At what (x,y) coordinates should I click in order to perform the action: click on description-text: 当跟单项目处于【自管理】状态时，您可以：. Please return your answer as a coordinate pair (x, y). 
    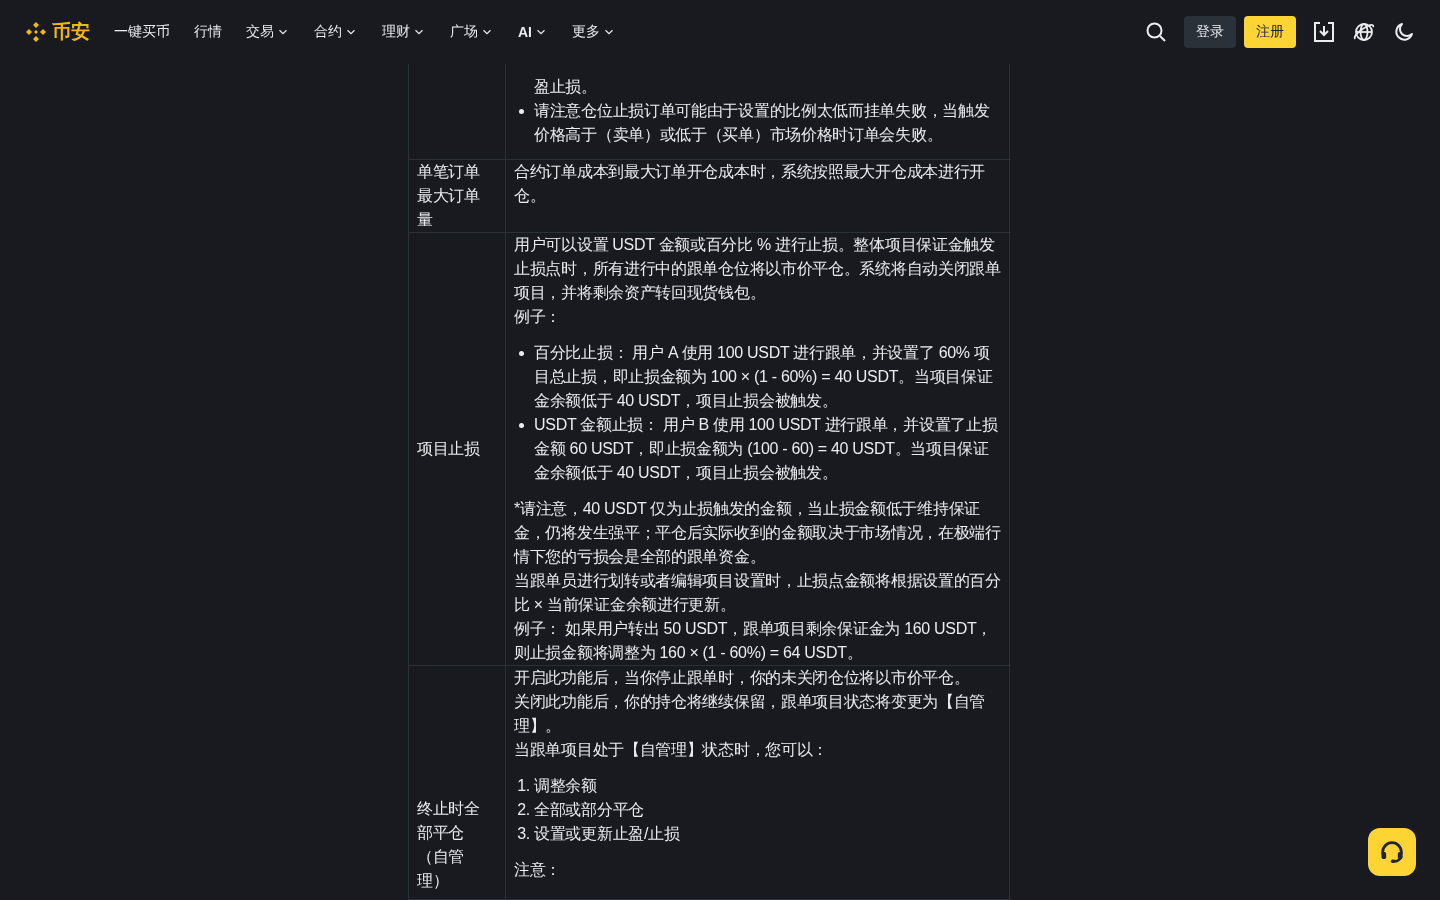
    Looking at the image, I should click on (671, 750).